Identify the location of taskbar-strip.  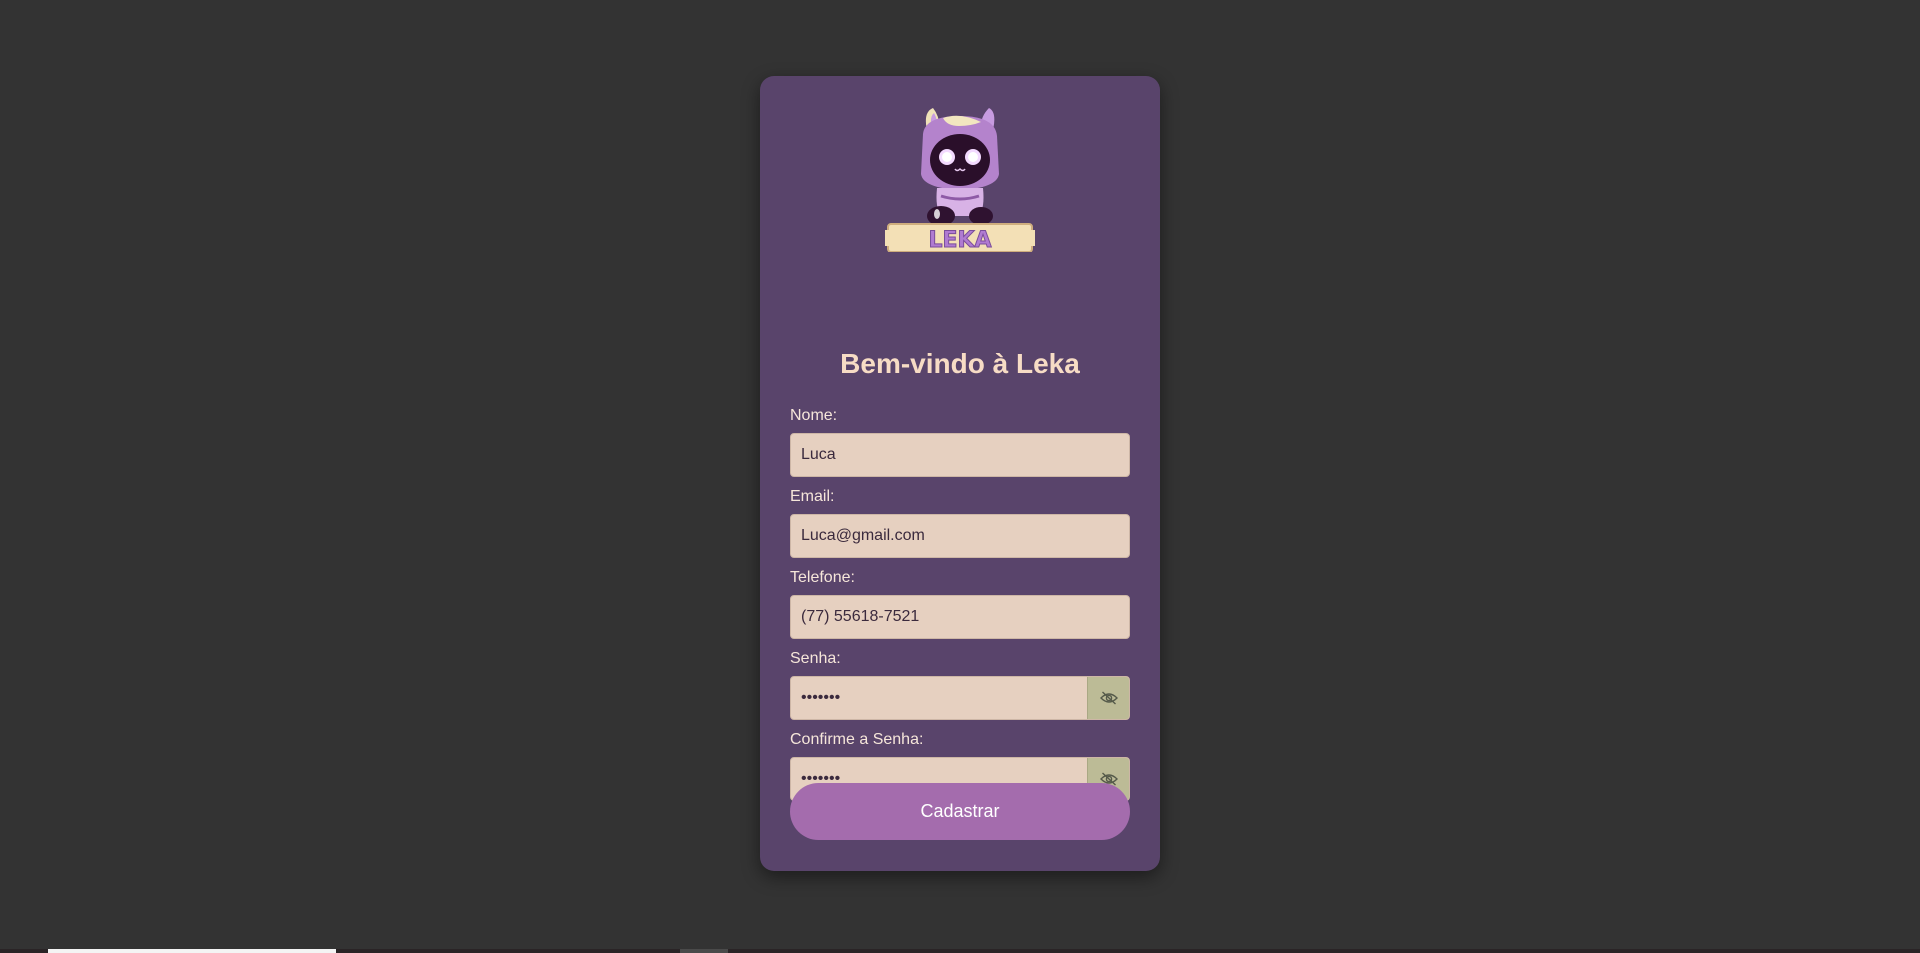
(960, 951).